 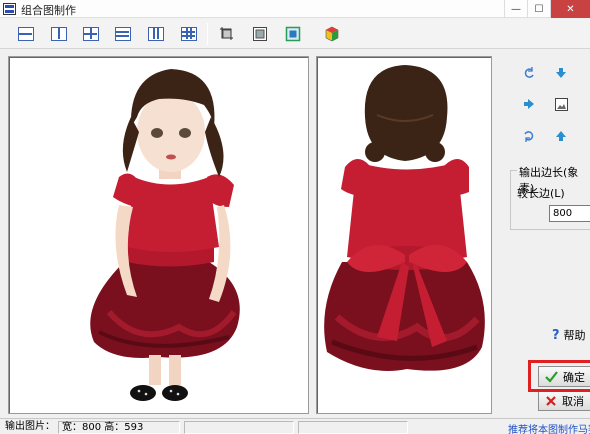 I want to click on mosaic-link: 推荐将本图制作马赛克, so click(x=549, y=427).